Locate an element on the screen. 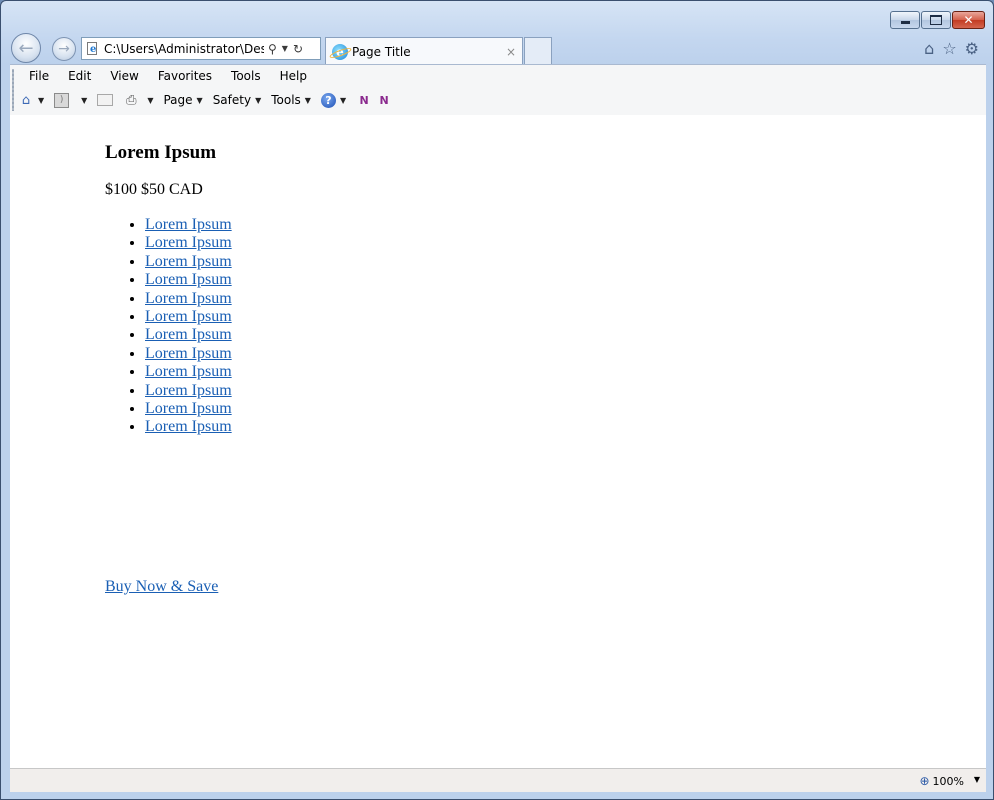  new-tab-button is located at coordinates (538, 51).